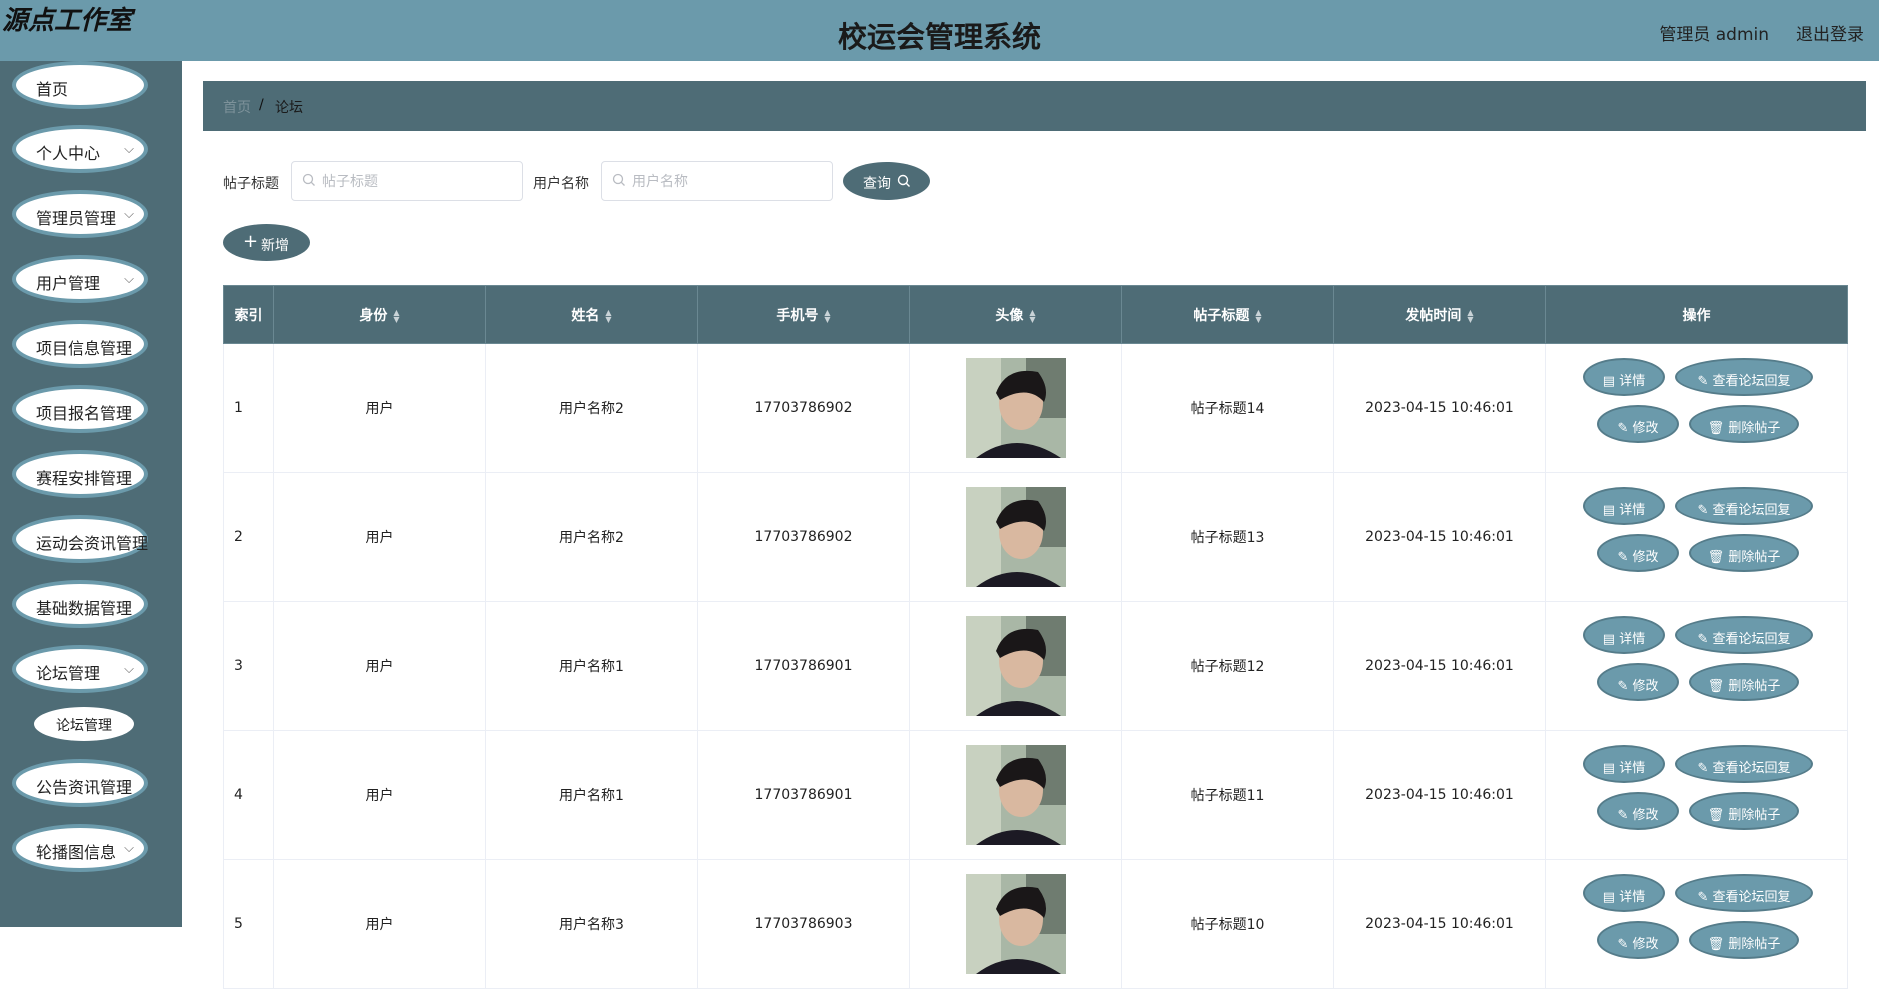 The height and width of the screenshot is (989, 1879). I want to click on sidebar-item-project-info: 项目信息管理, so click(80, 344).